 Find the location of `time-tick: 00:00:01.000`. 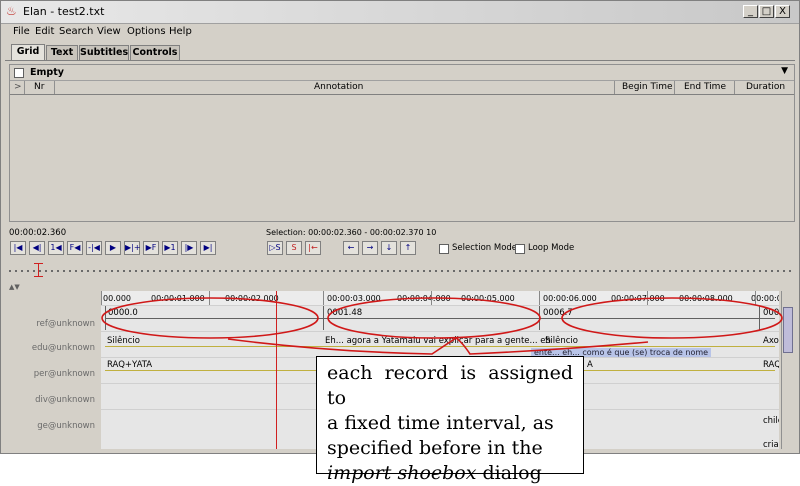

time-tick: 00:00:01.000 is located at coordinates (178, 298).